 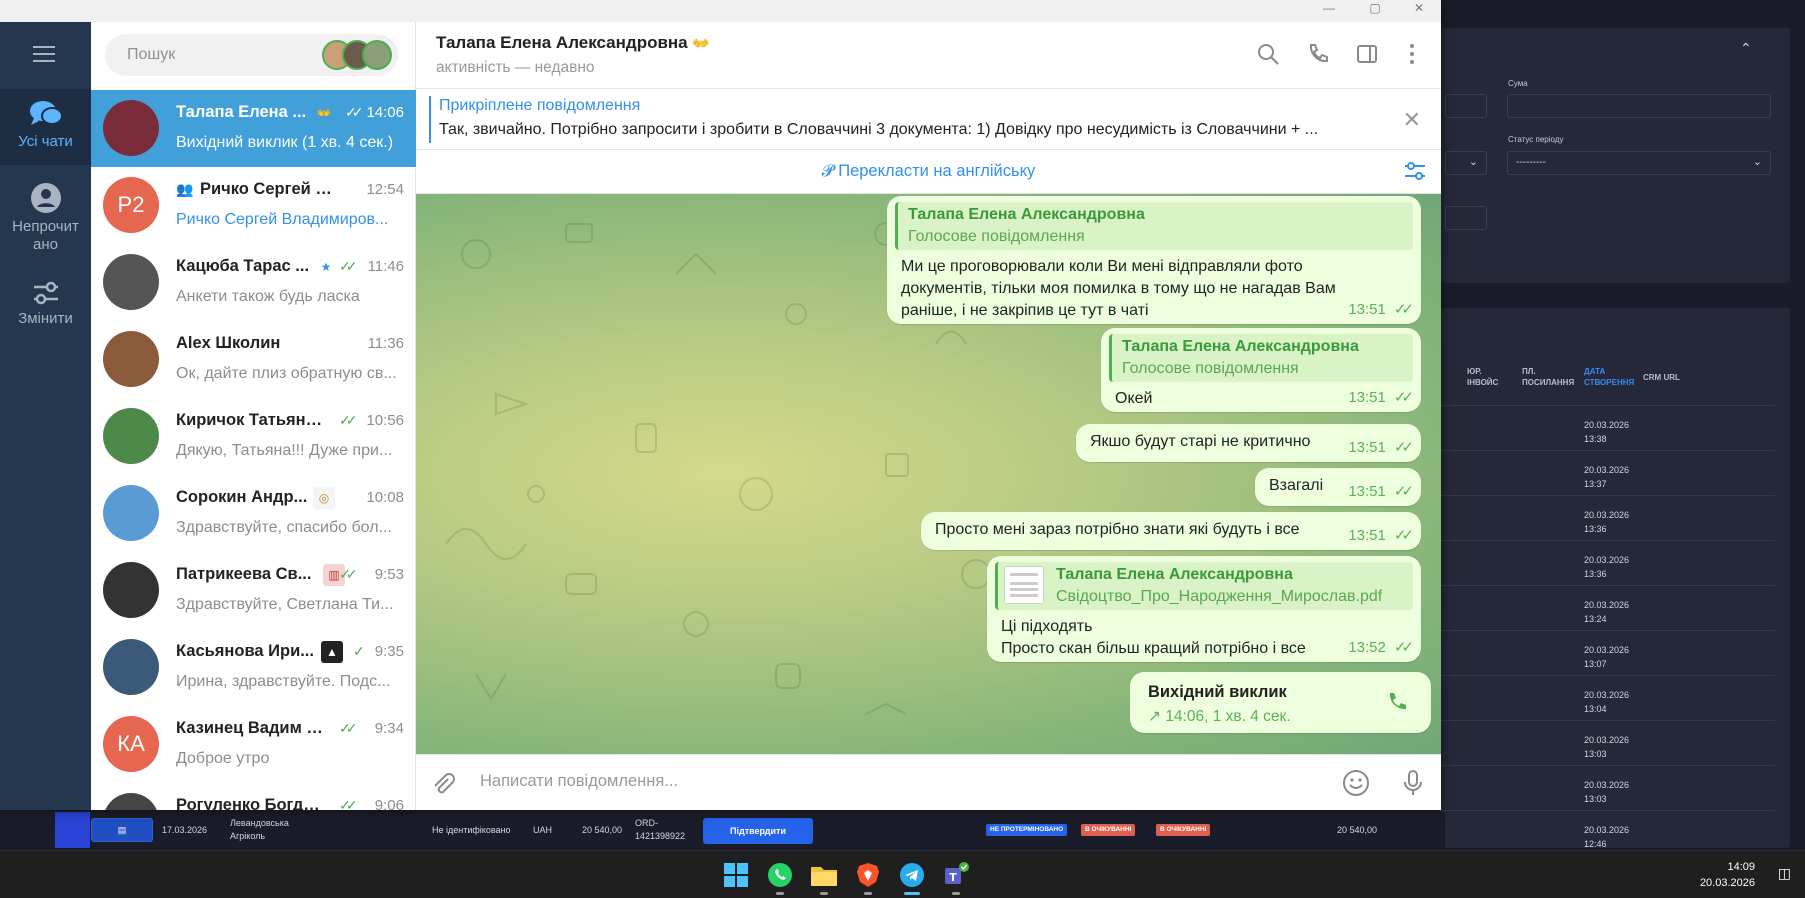 I want to click on crm-row-amount-2: 20 540,00, so click(x=1357, y=830).